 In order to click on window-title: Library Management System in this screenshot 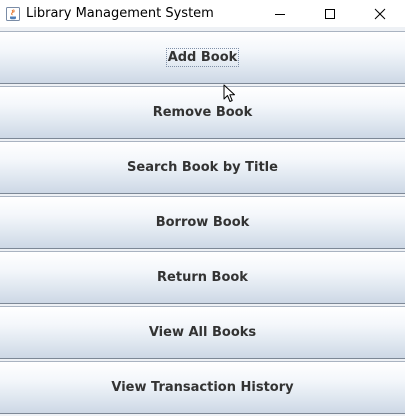, I will do `click(120, 13)`.